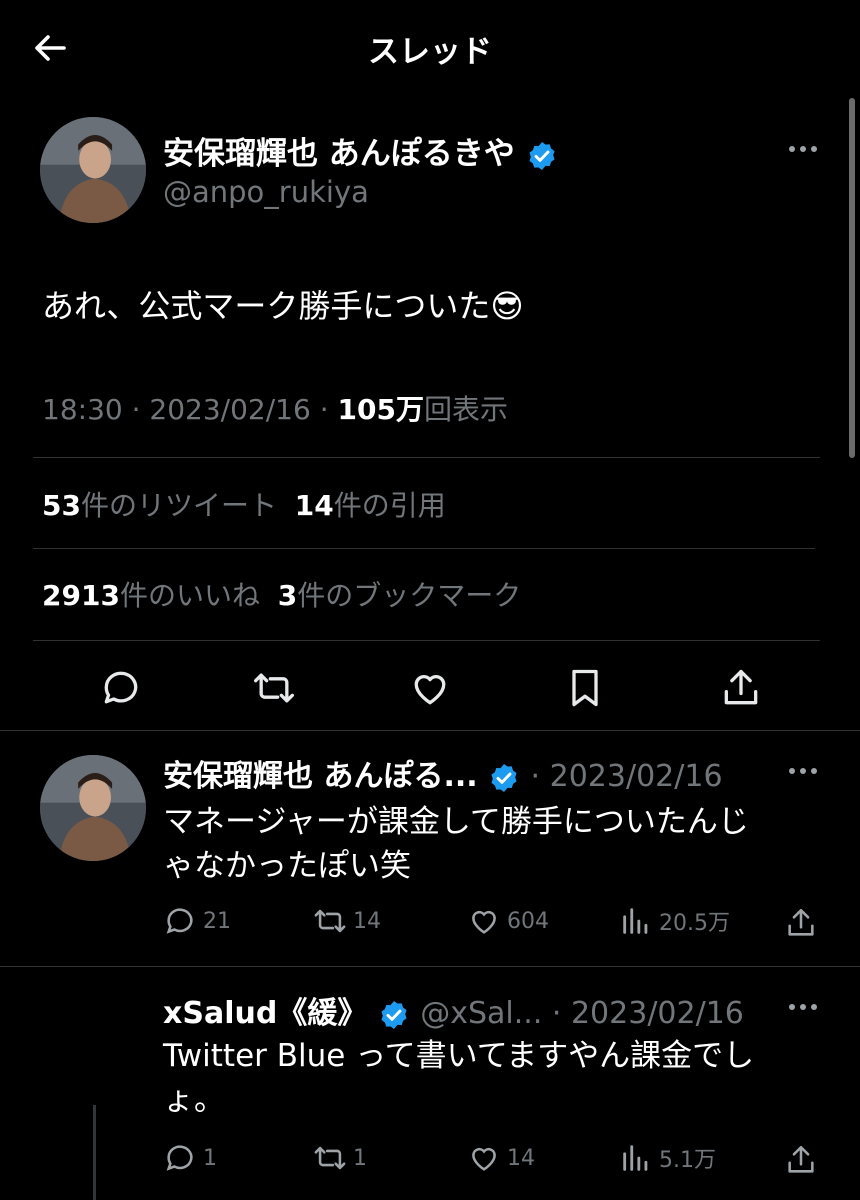 The image size is (860, 1200). Describe the element at coordinates (266, 192) in the screenshot. I see `user-handle: @anpo_rukiya` at that location.